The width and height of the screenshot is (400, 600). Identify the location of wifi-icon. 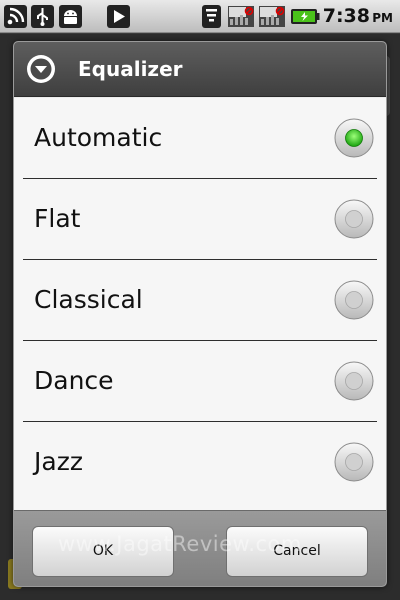
(211, 16).